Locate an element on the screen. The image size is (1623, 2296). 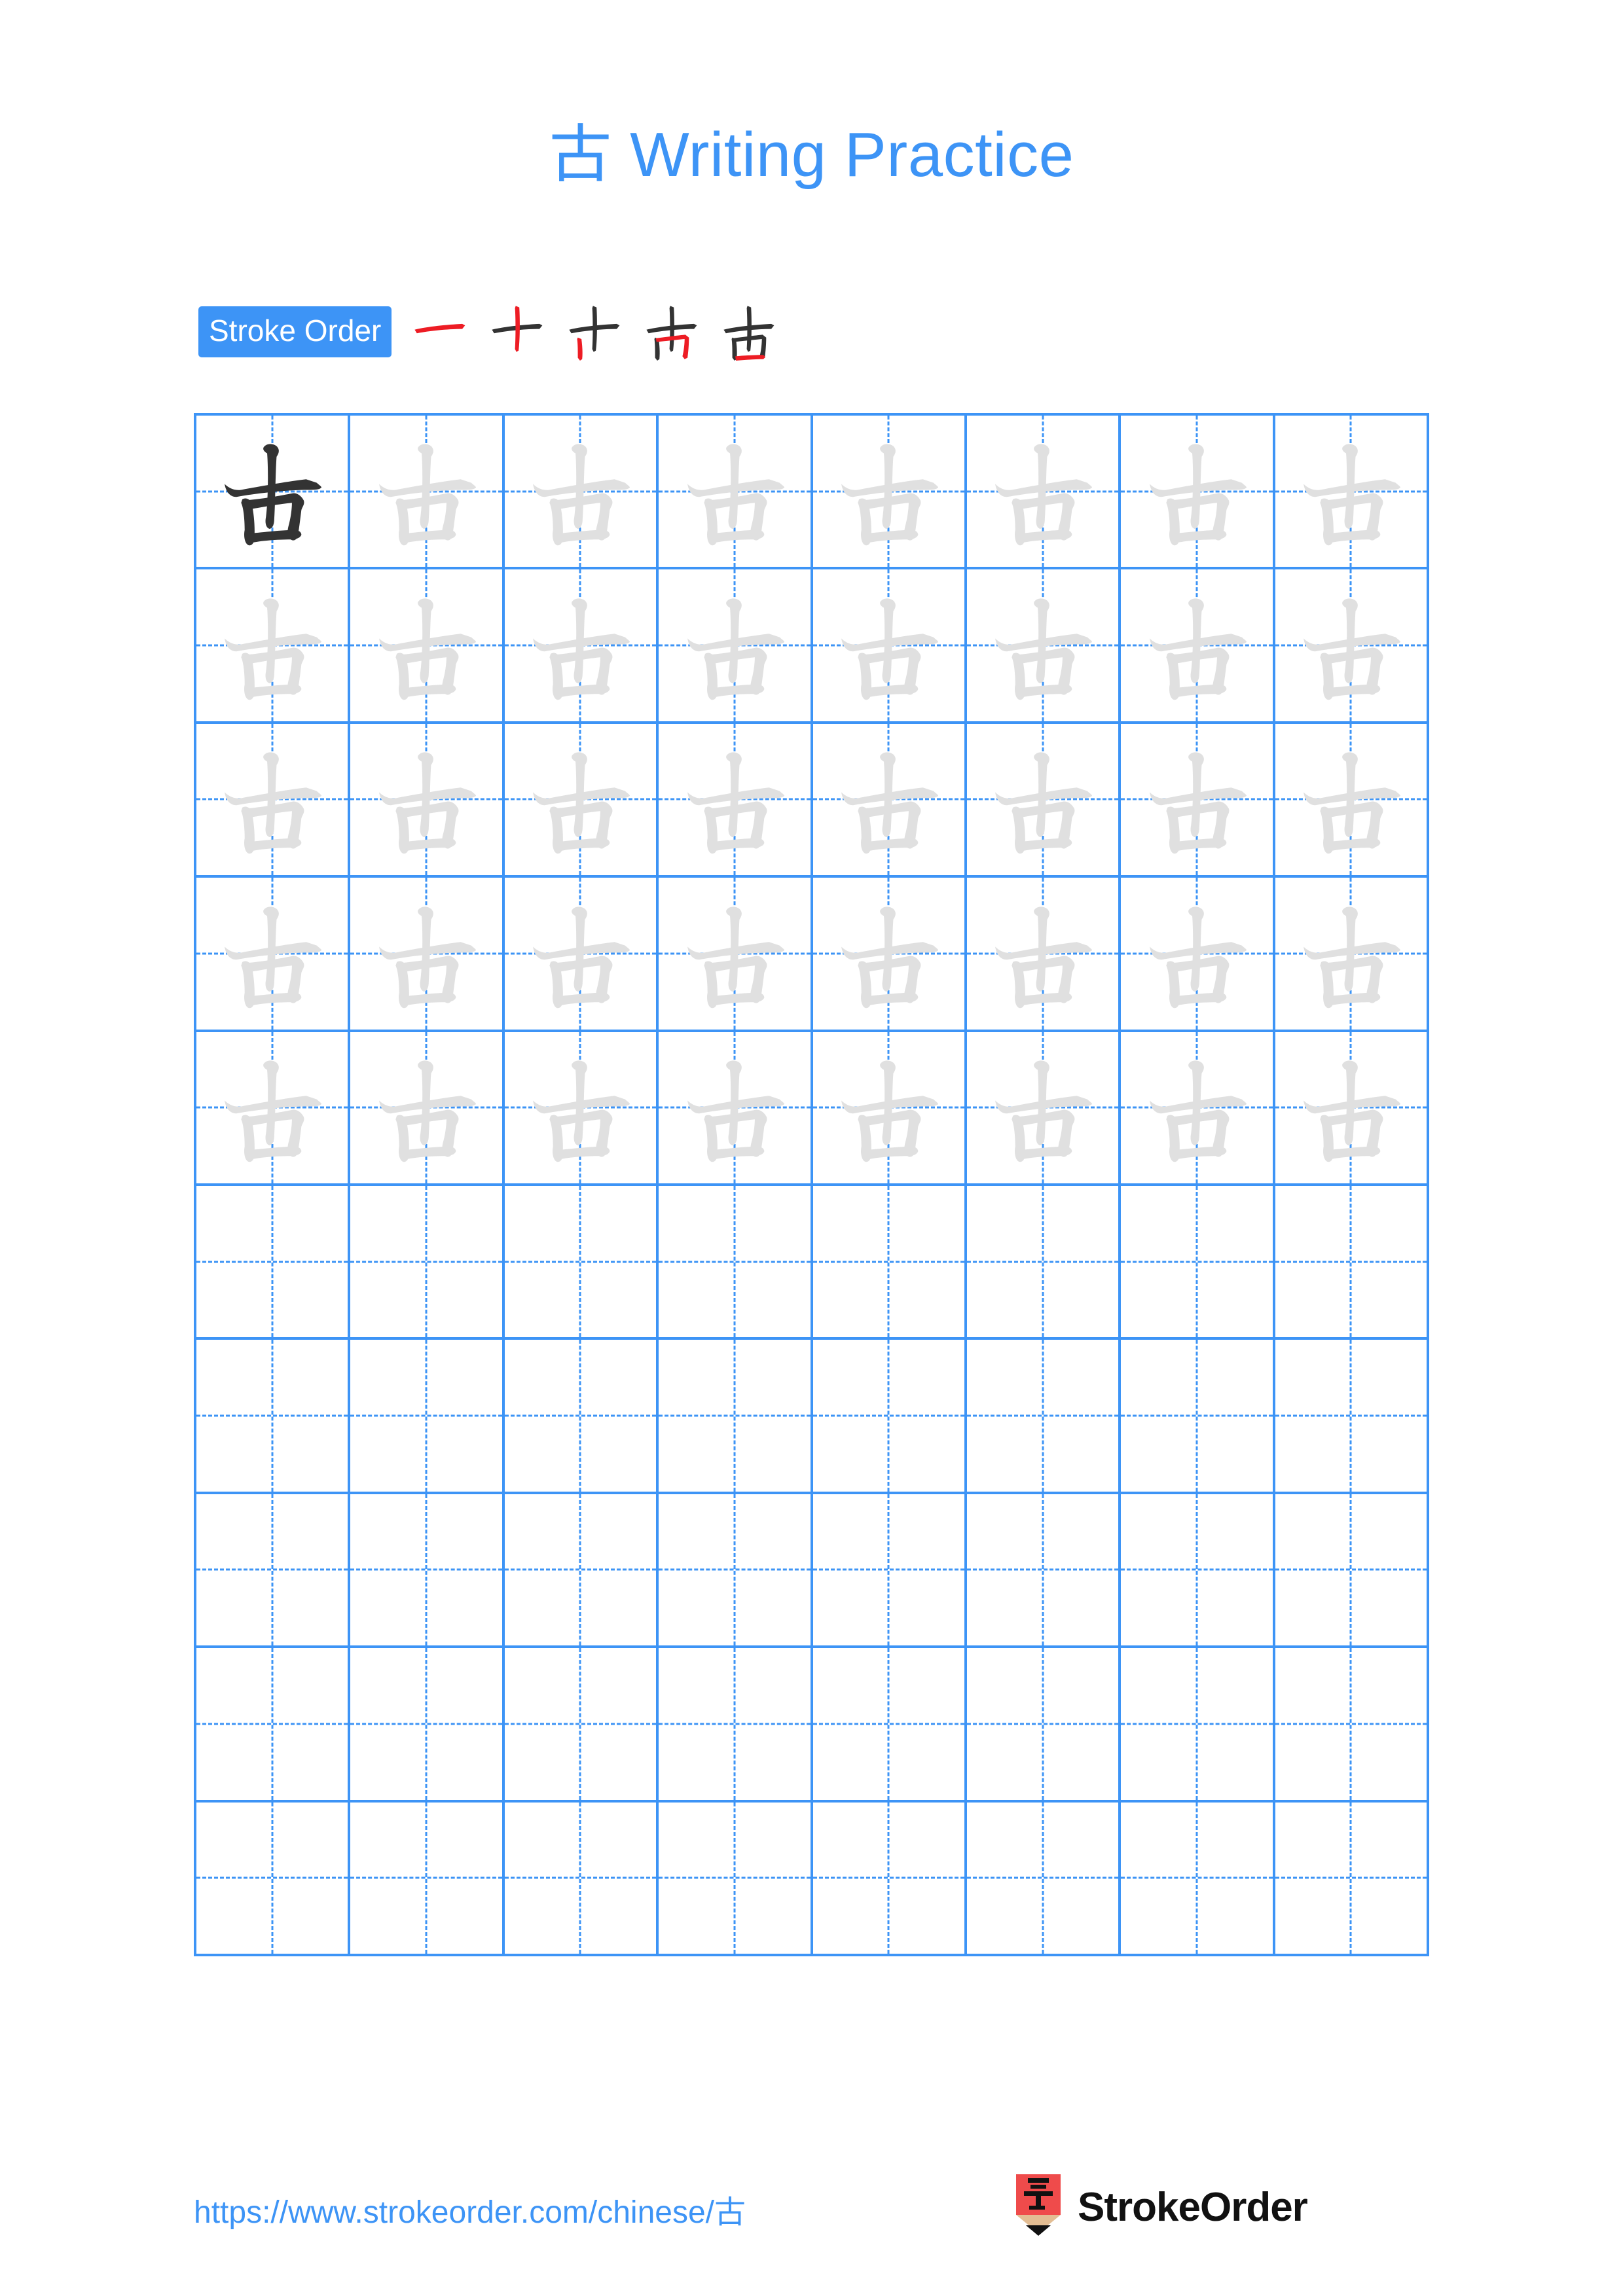
page-title: 古 Writing Practice is located at coordinates (811, 155).